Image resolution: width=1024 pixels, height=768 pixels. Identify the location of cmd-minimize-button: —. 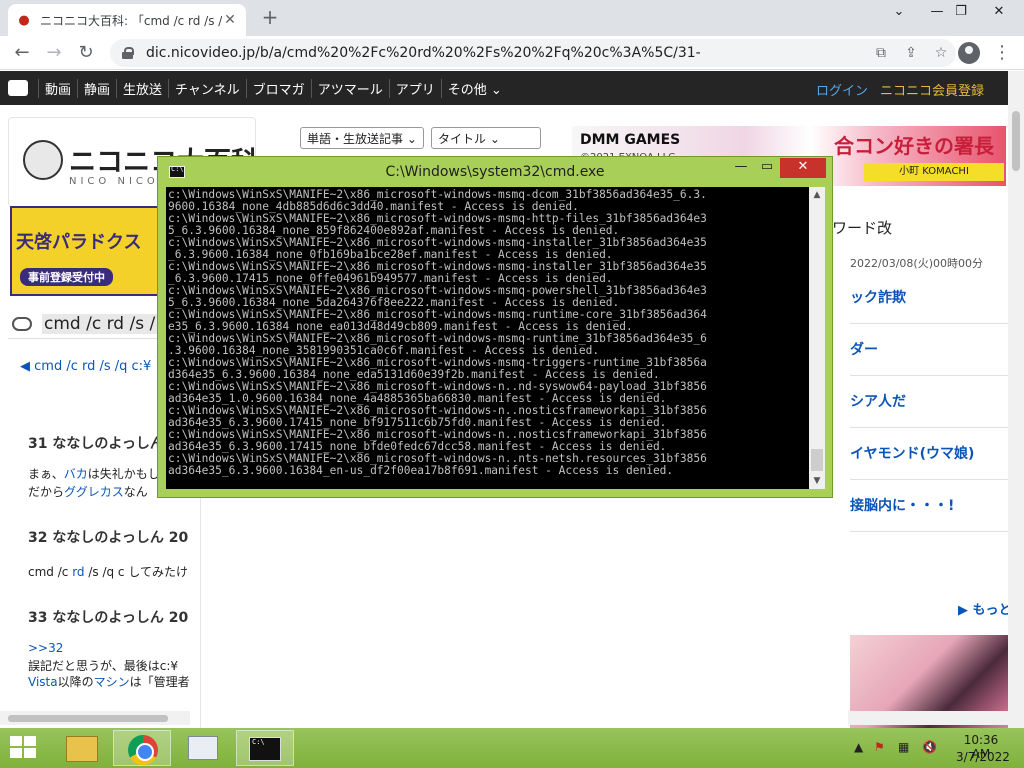
(741, 168).